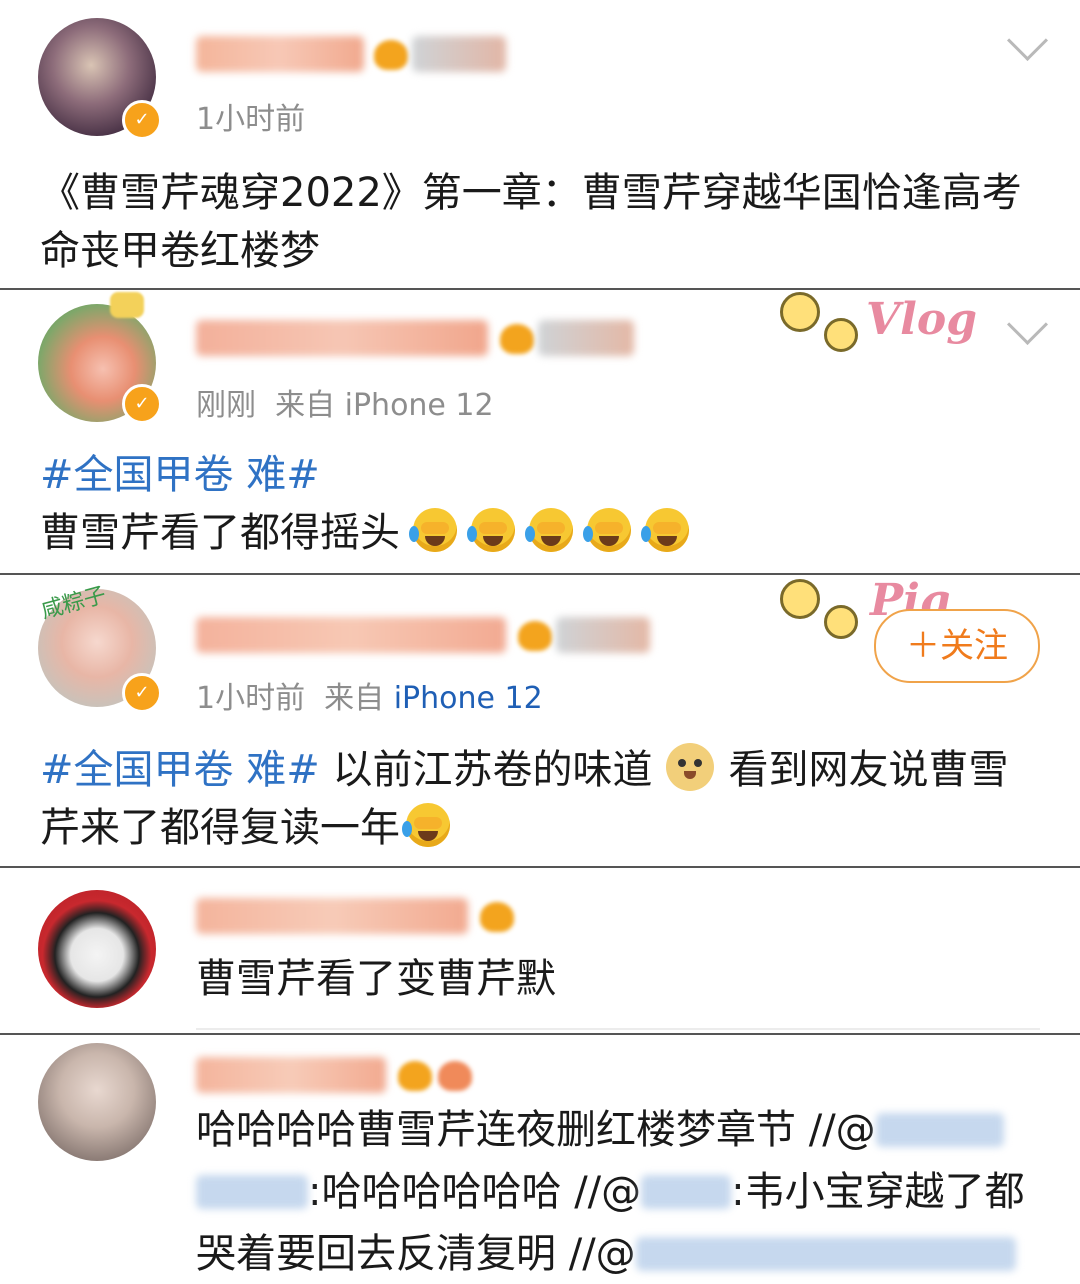 Image resolution: width=1080 pixels, height=1284 pixels. I want to click on post-meta: 刚刚 来自 iPhone 12, so click(345, 402).